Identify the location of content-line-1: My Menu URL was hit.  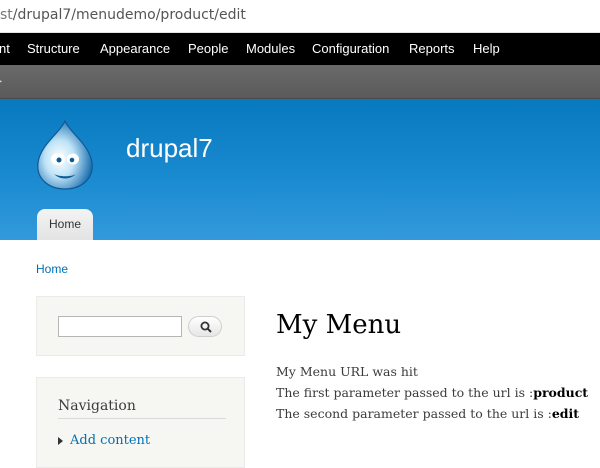
(347, 371).